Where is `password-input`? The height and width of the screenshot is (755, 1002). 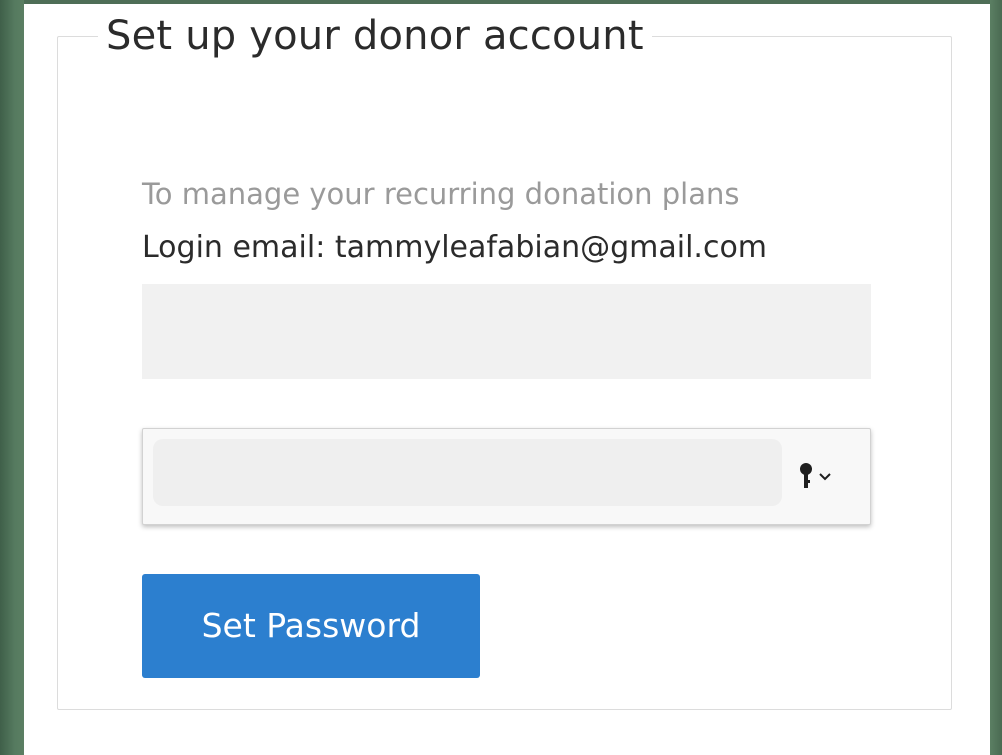
password-input is located at coordinates (467, 472).